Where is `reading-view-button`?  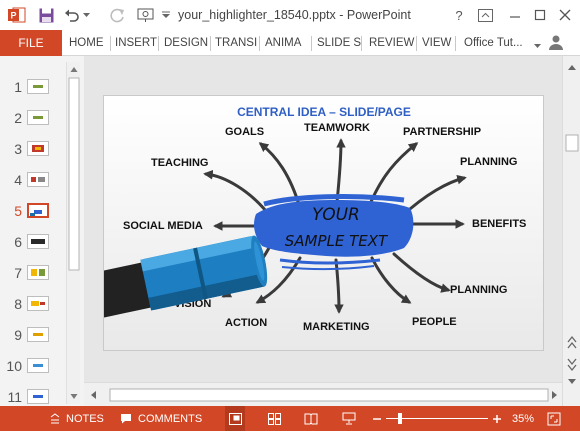 reading-view-button is located at coordinates (311, 418).